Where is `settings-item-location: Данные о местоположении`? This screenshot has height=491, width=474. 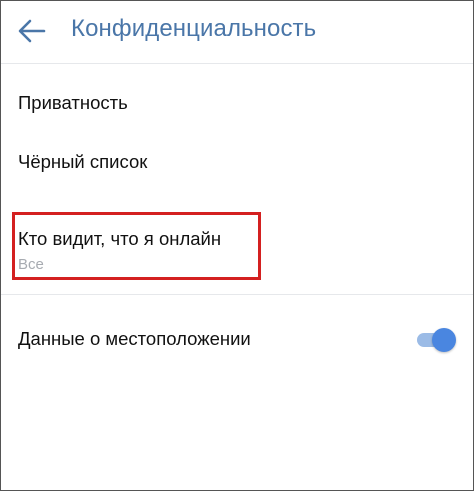
settings-item-location: Данные о местоположении is located at coordinates (237, 340).